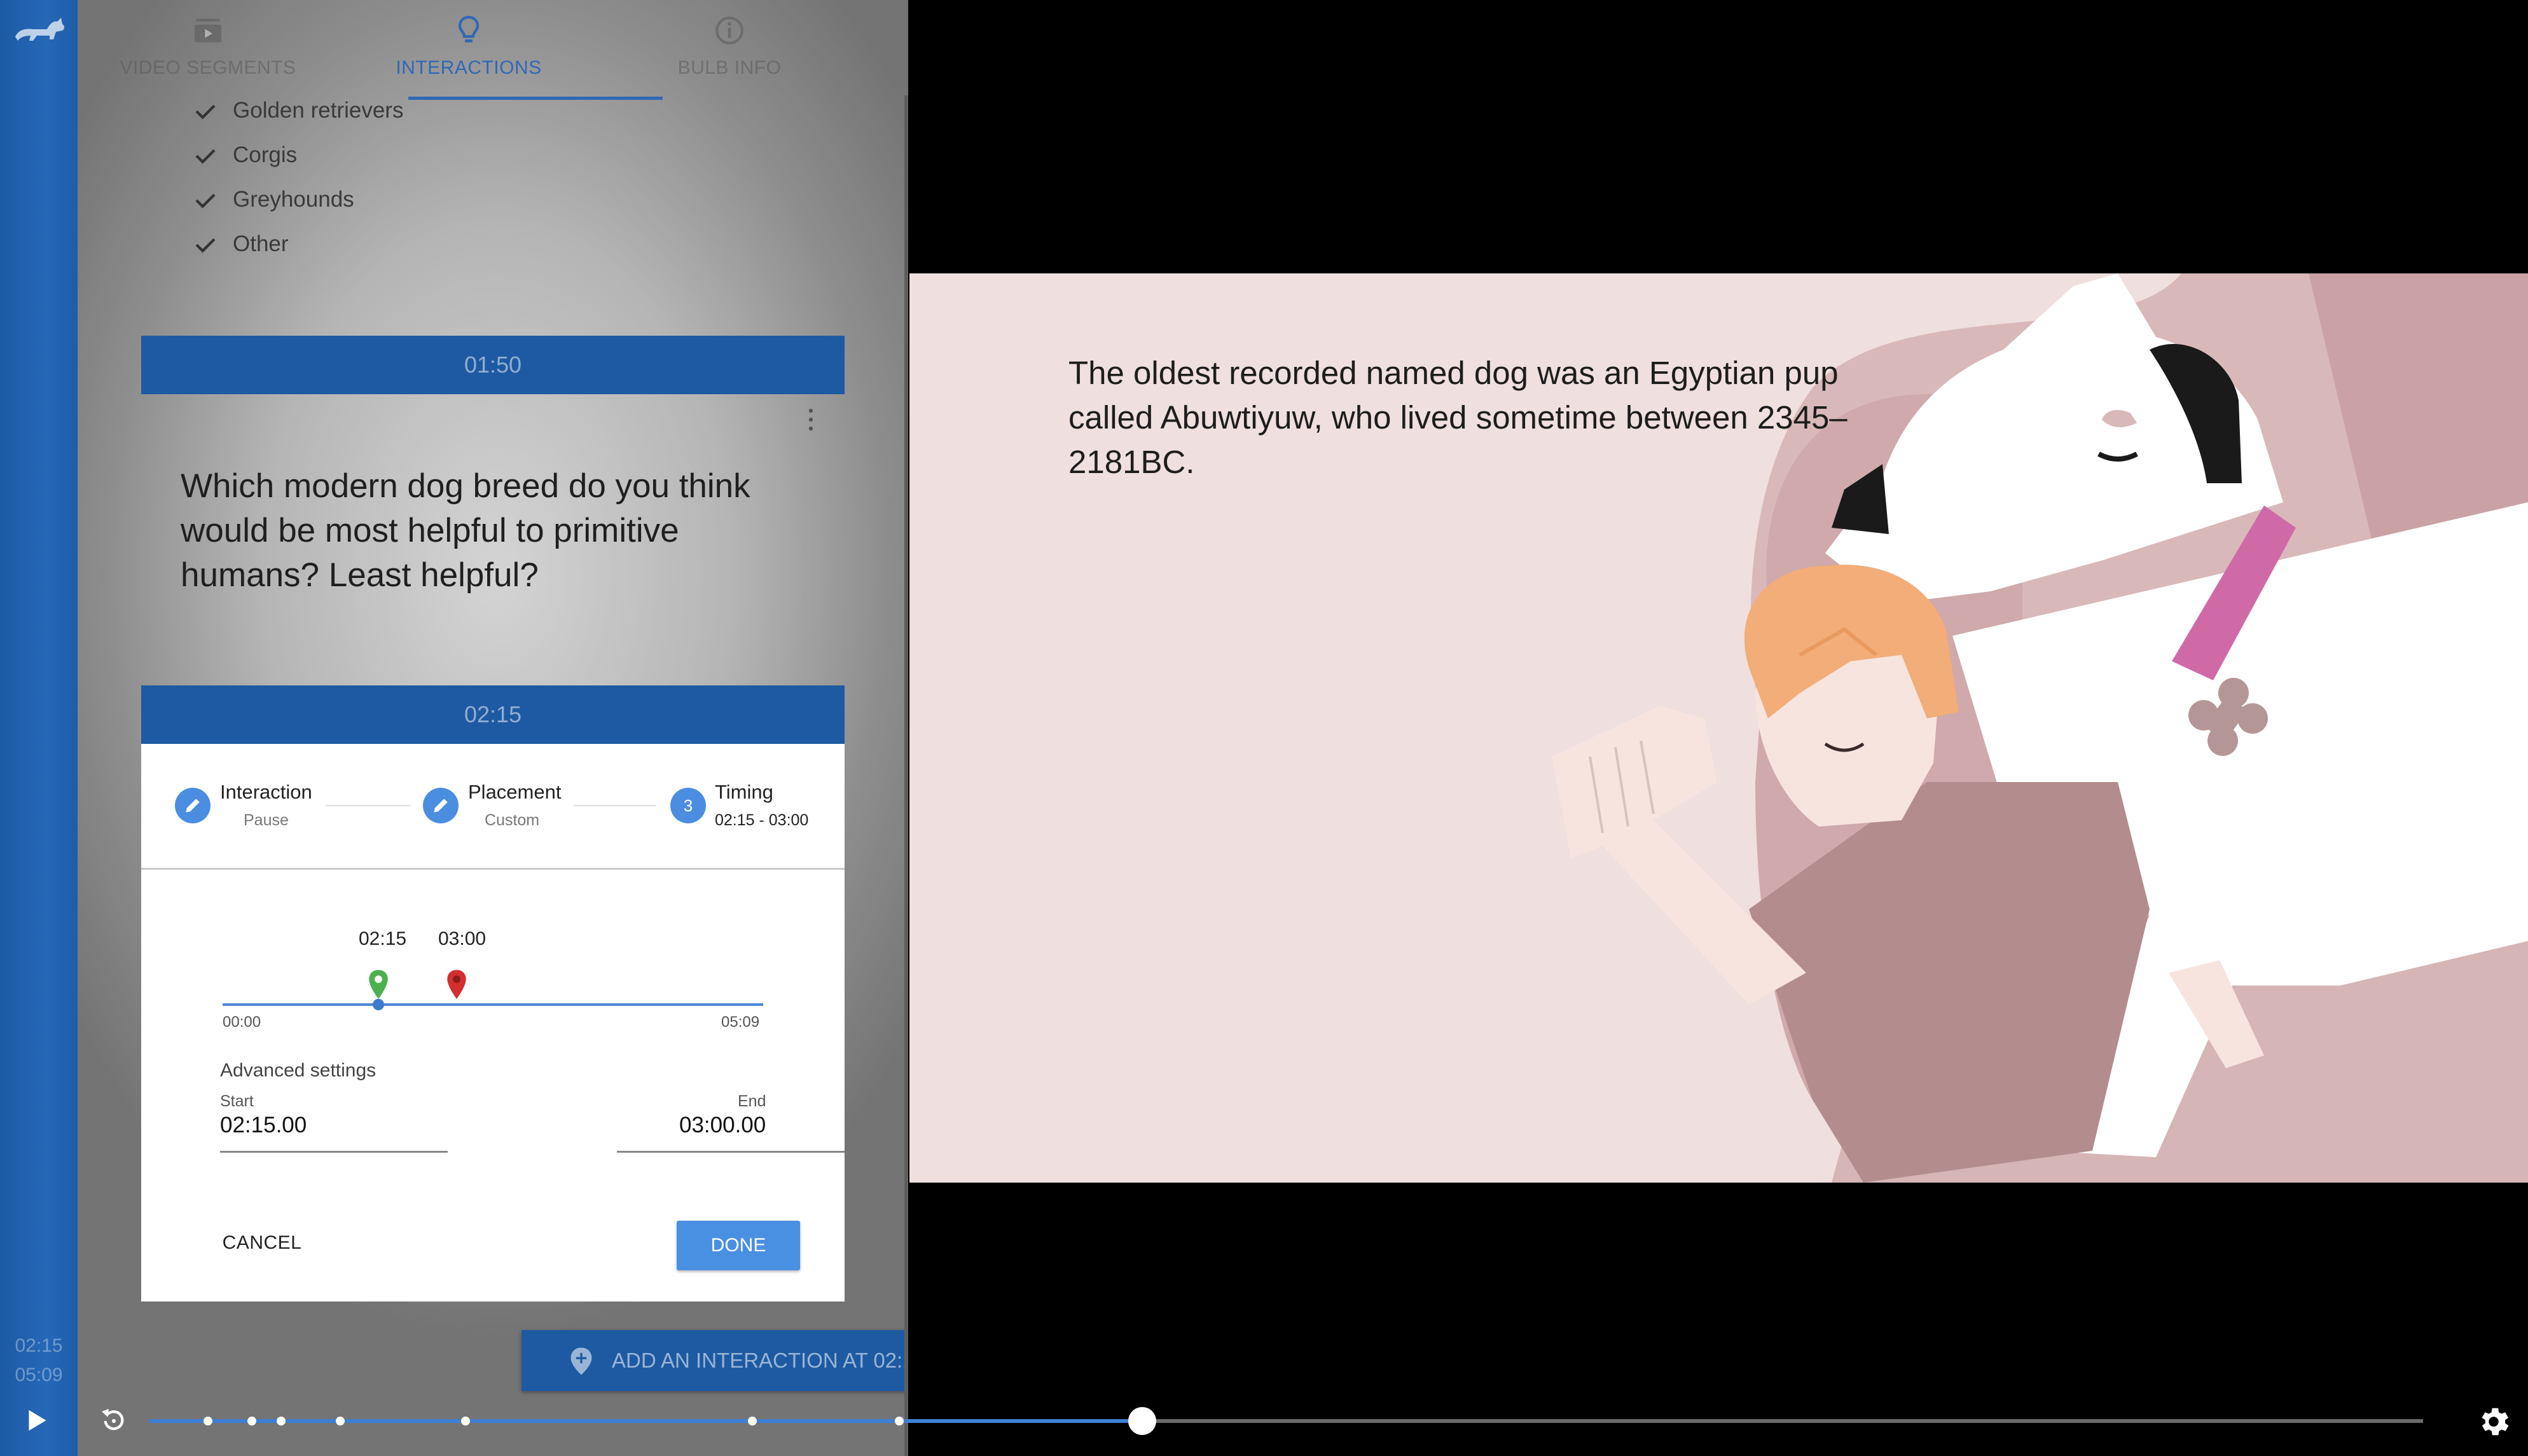  Describe the element at coordinates (688, 805) in the screenshot. I see `step-timing: 3` at that location.